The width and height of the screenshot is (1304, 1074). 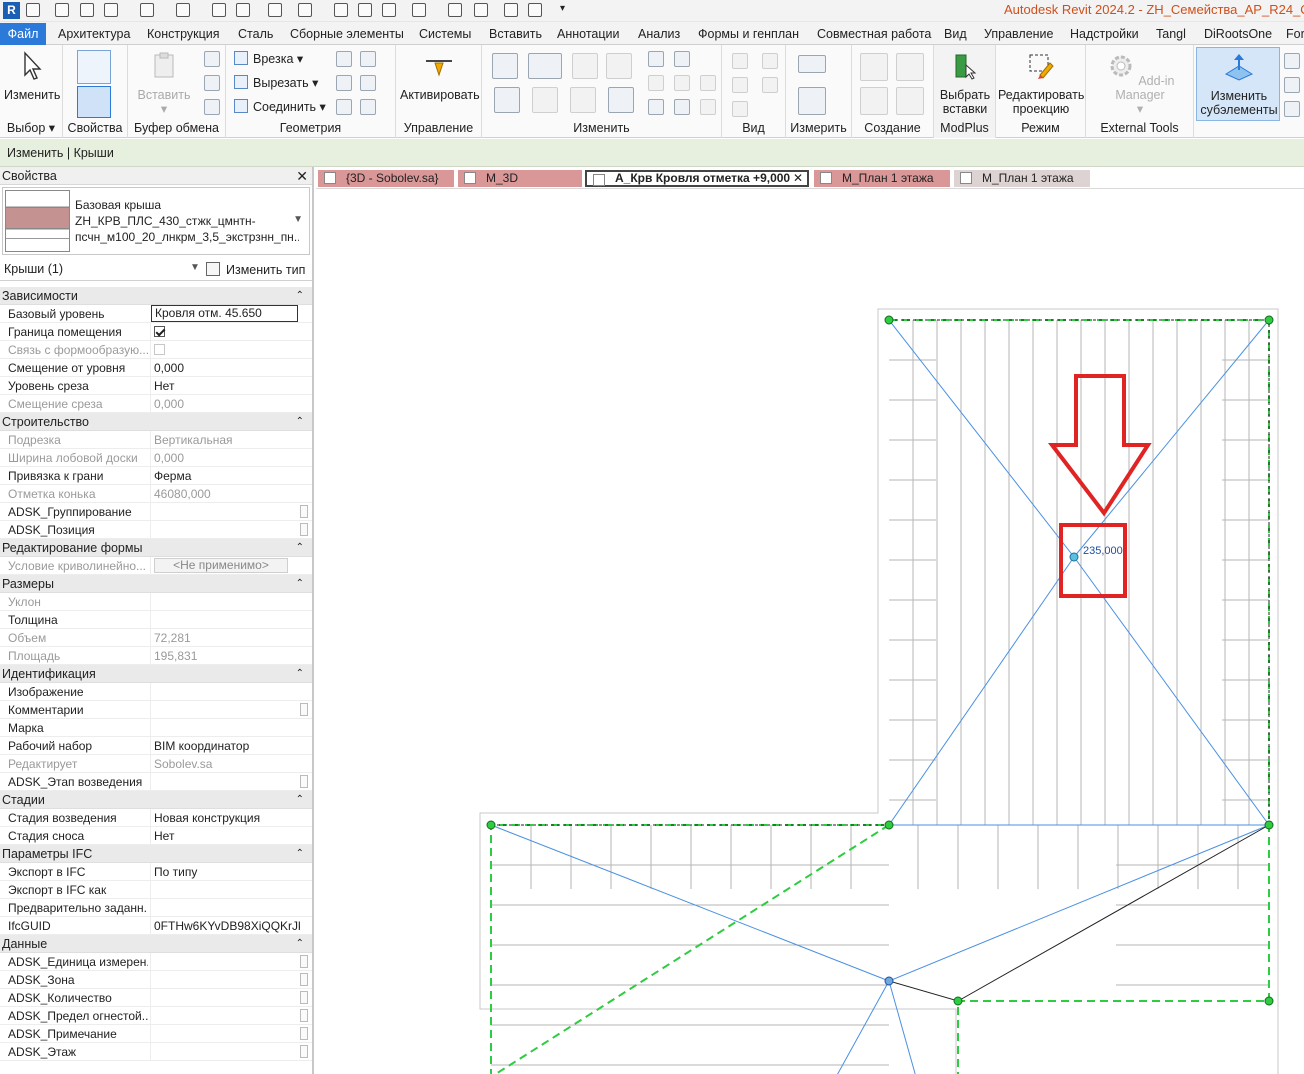 I want to click on filter-dropdown-icon: ▼, so click(x=195, y=267).